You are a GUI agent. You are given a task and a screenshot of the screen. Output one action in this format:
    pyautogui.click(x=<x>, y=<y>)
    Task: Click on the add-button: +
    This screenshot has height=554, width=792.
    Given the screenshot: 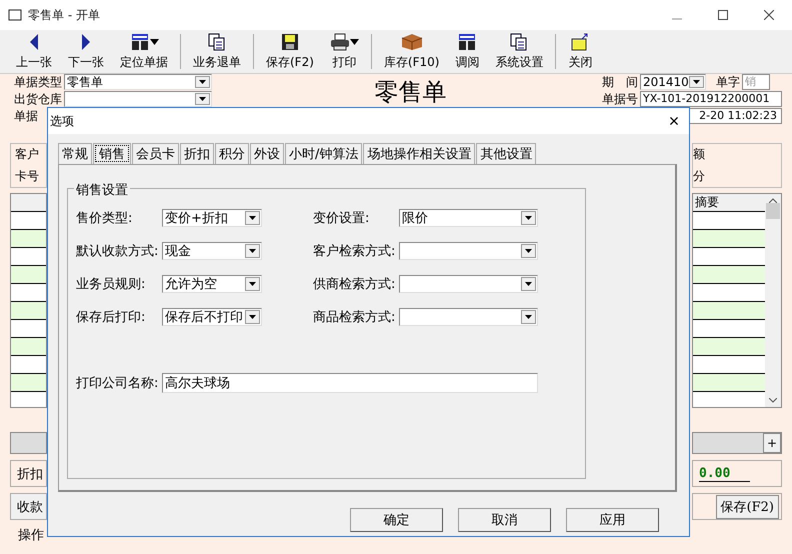 What is the action you would take?
    pyautogui.click(x=772, y=443)
    